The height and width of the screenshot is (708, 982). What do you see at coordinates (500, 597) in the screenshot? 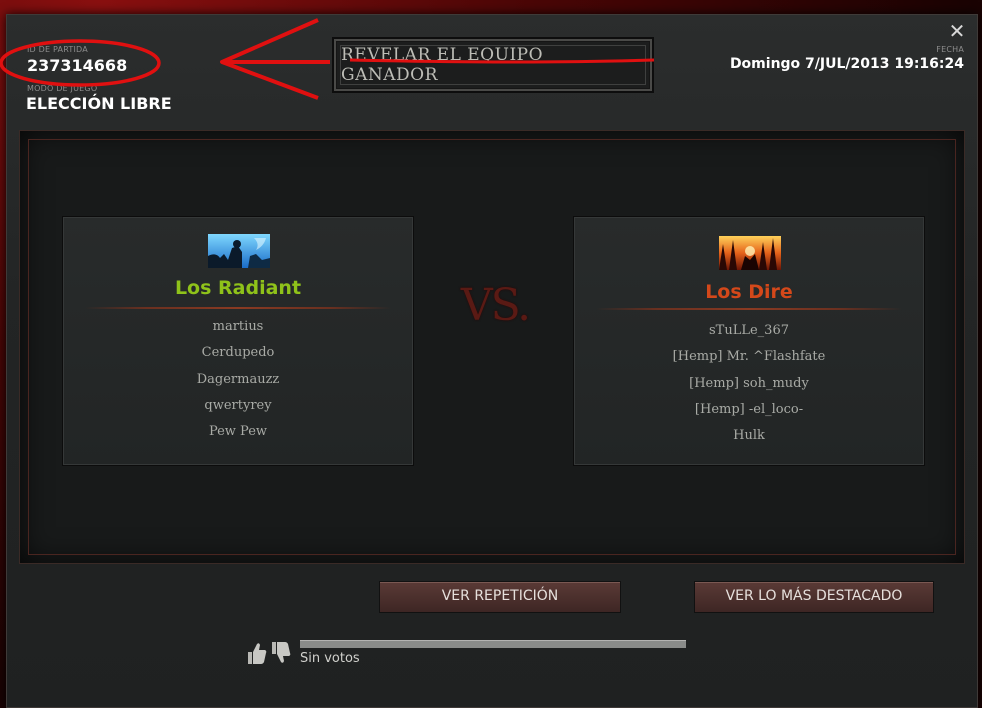
I see `watch-replay-button: VER REPETICIÓN` at bounding box center [500, 597].